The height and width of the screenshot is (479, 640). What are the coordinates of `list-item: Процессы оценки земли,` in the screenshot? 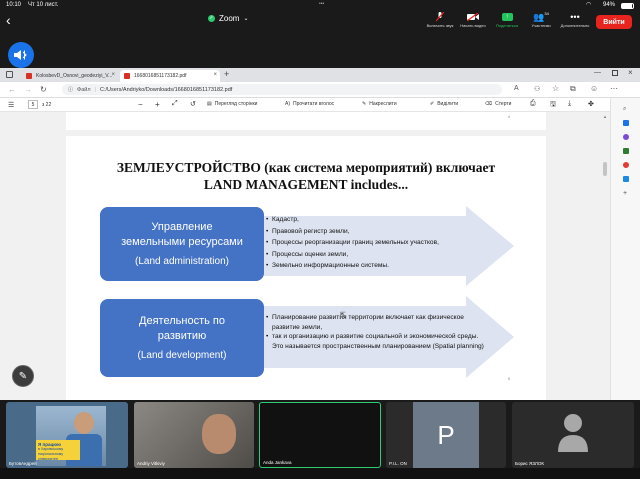 It's located at (396, 255).